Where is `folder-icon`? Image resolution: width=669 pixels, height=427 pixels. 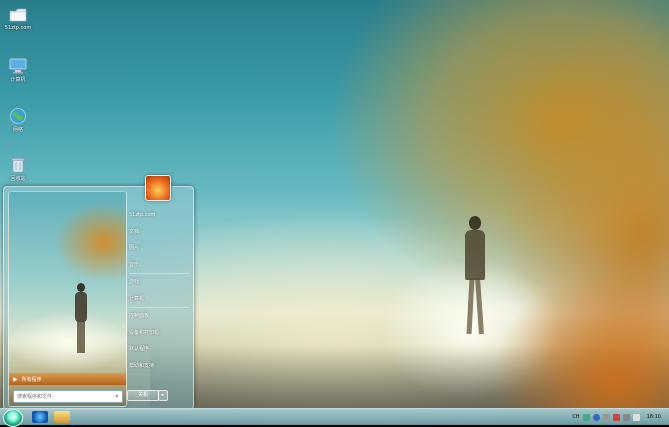 folder-icon is located at coordinates (18, 15).